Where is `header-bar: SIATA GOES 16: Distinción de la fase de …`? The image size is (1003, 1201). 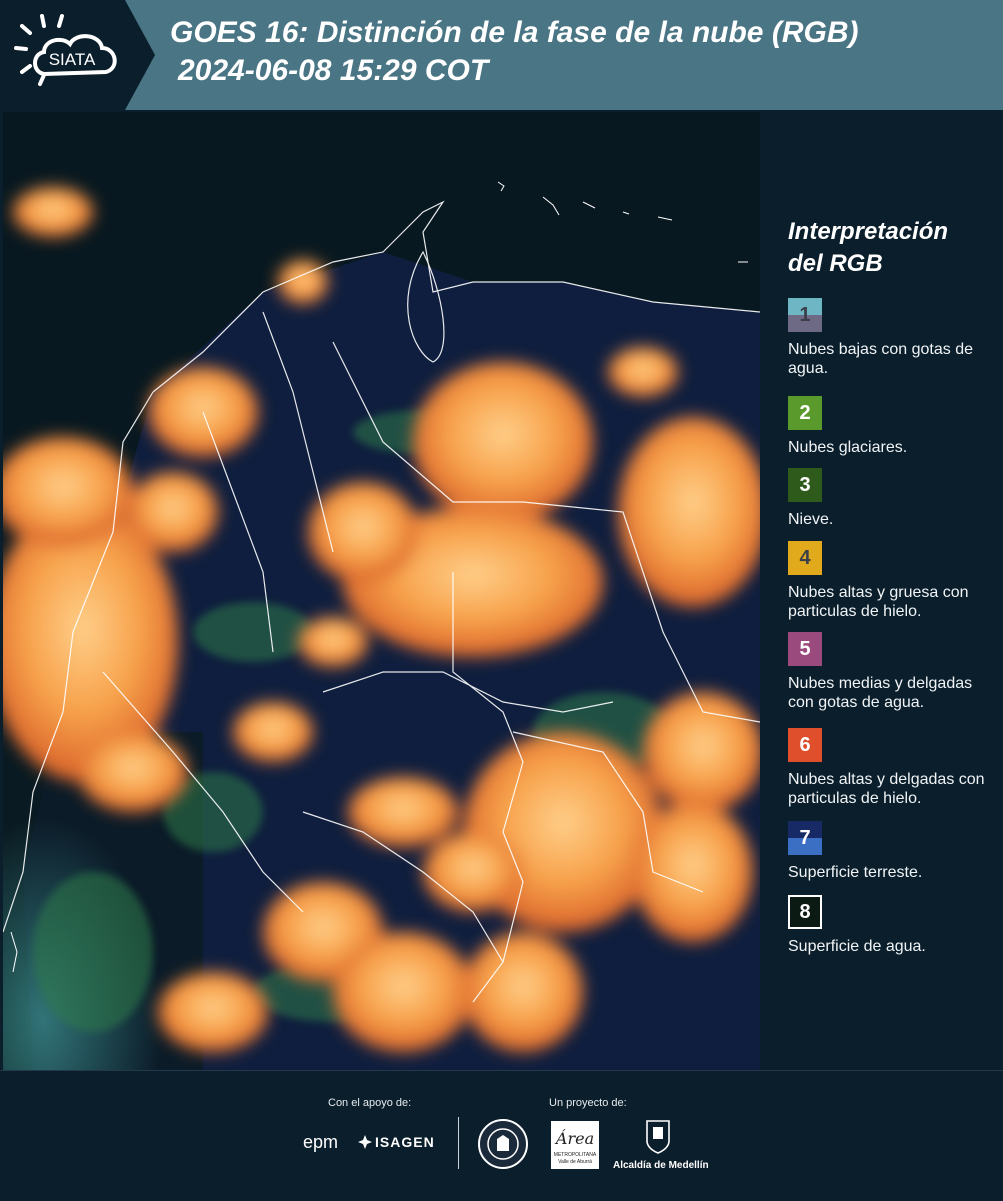
header-bar: SIATA GOES 16: Distinción de la fase de … is located at coordinates (501, 55).